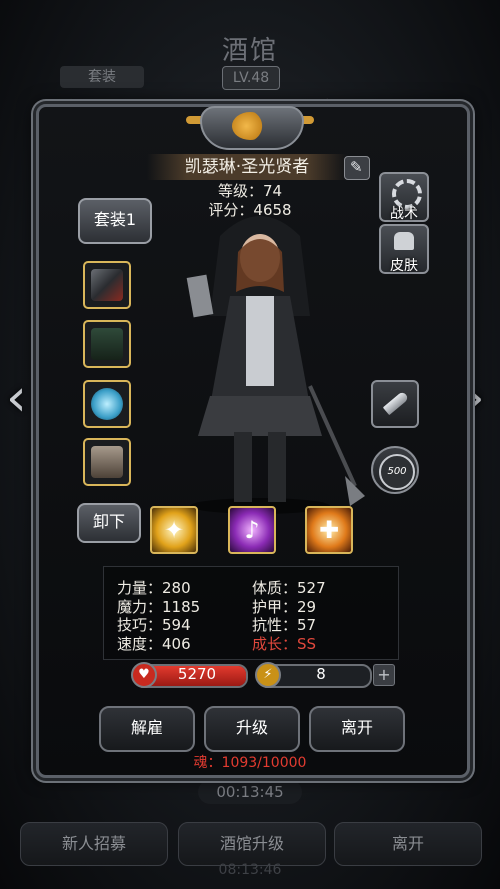  I want to click on bg-level: LV.48, so click(251, 78).